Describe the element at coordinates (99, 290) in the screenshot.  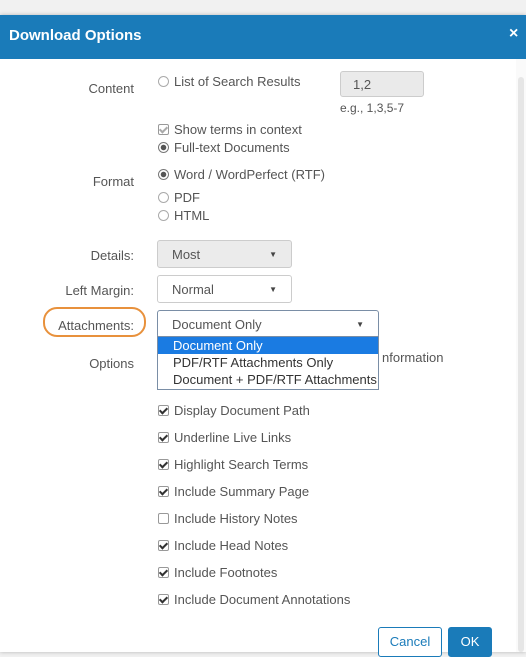
I see `left-margin-label: Left Margin:` at that location.